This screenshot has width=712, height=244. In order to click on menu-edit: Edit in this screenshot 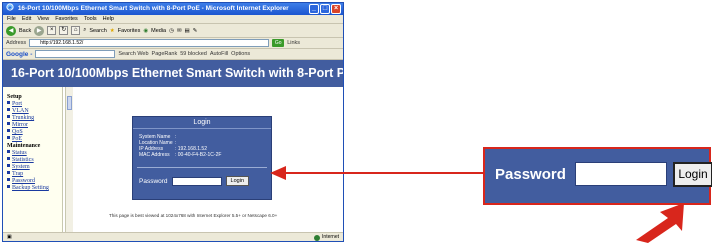, I will do `click(26, 19)`.